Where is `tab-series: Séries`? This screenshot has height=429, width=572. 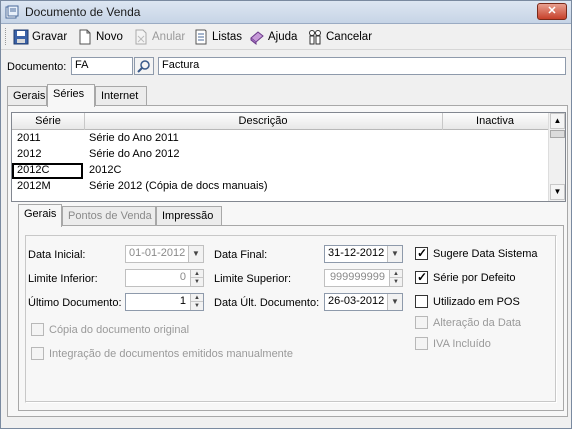
tab-series: Séries is located at coordinates (71, 95).